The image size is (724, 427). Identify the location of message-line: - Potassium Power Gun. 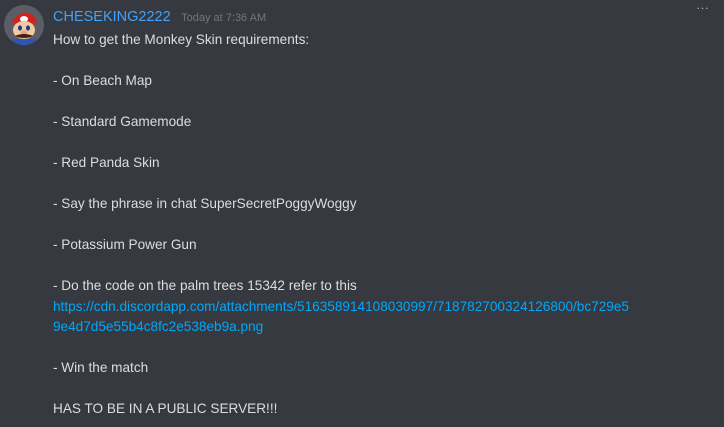
(125, 244).